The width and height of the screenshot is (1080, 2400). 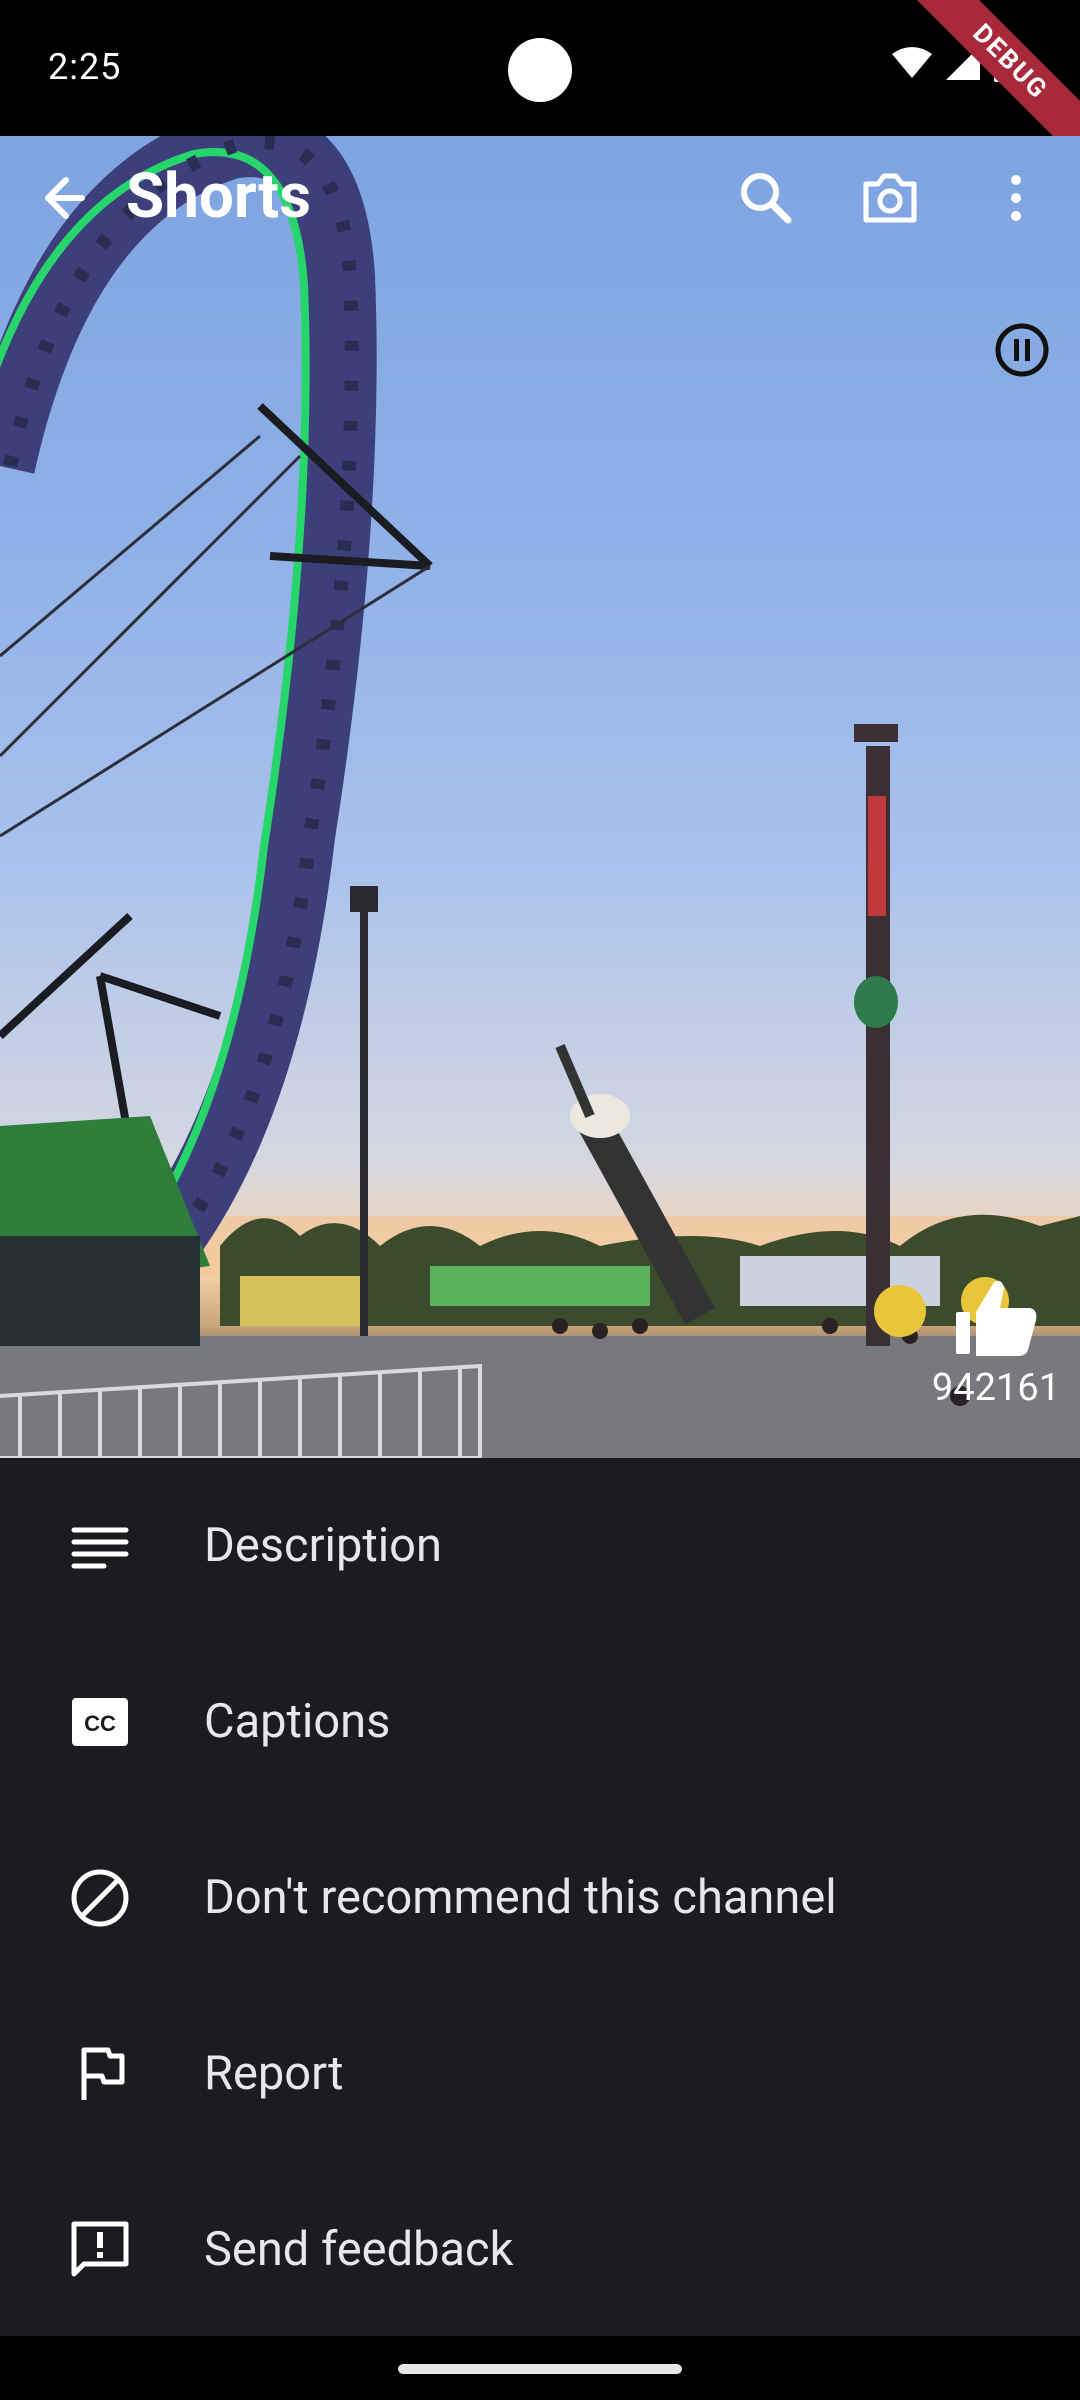 I want to click on status-bar: 2:25 DEBUG, so click(x=540, y=88).